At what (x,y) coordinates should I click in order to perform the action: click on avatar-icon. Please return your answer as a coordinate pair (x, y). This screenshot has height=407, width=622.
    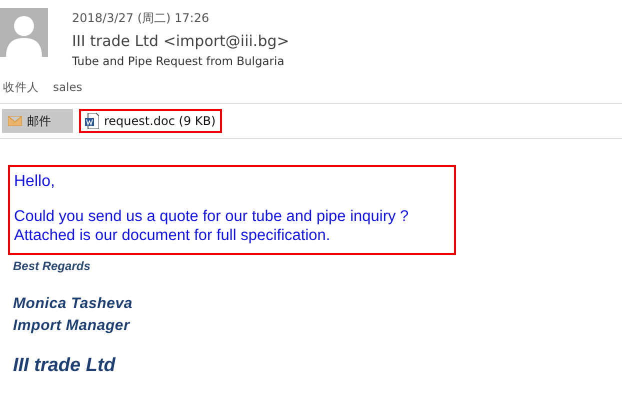
    Looking at the image, I should click on (24, 32).